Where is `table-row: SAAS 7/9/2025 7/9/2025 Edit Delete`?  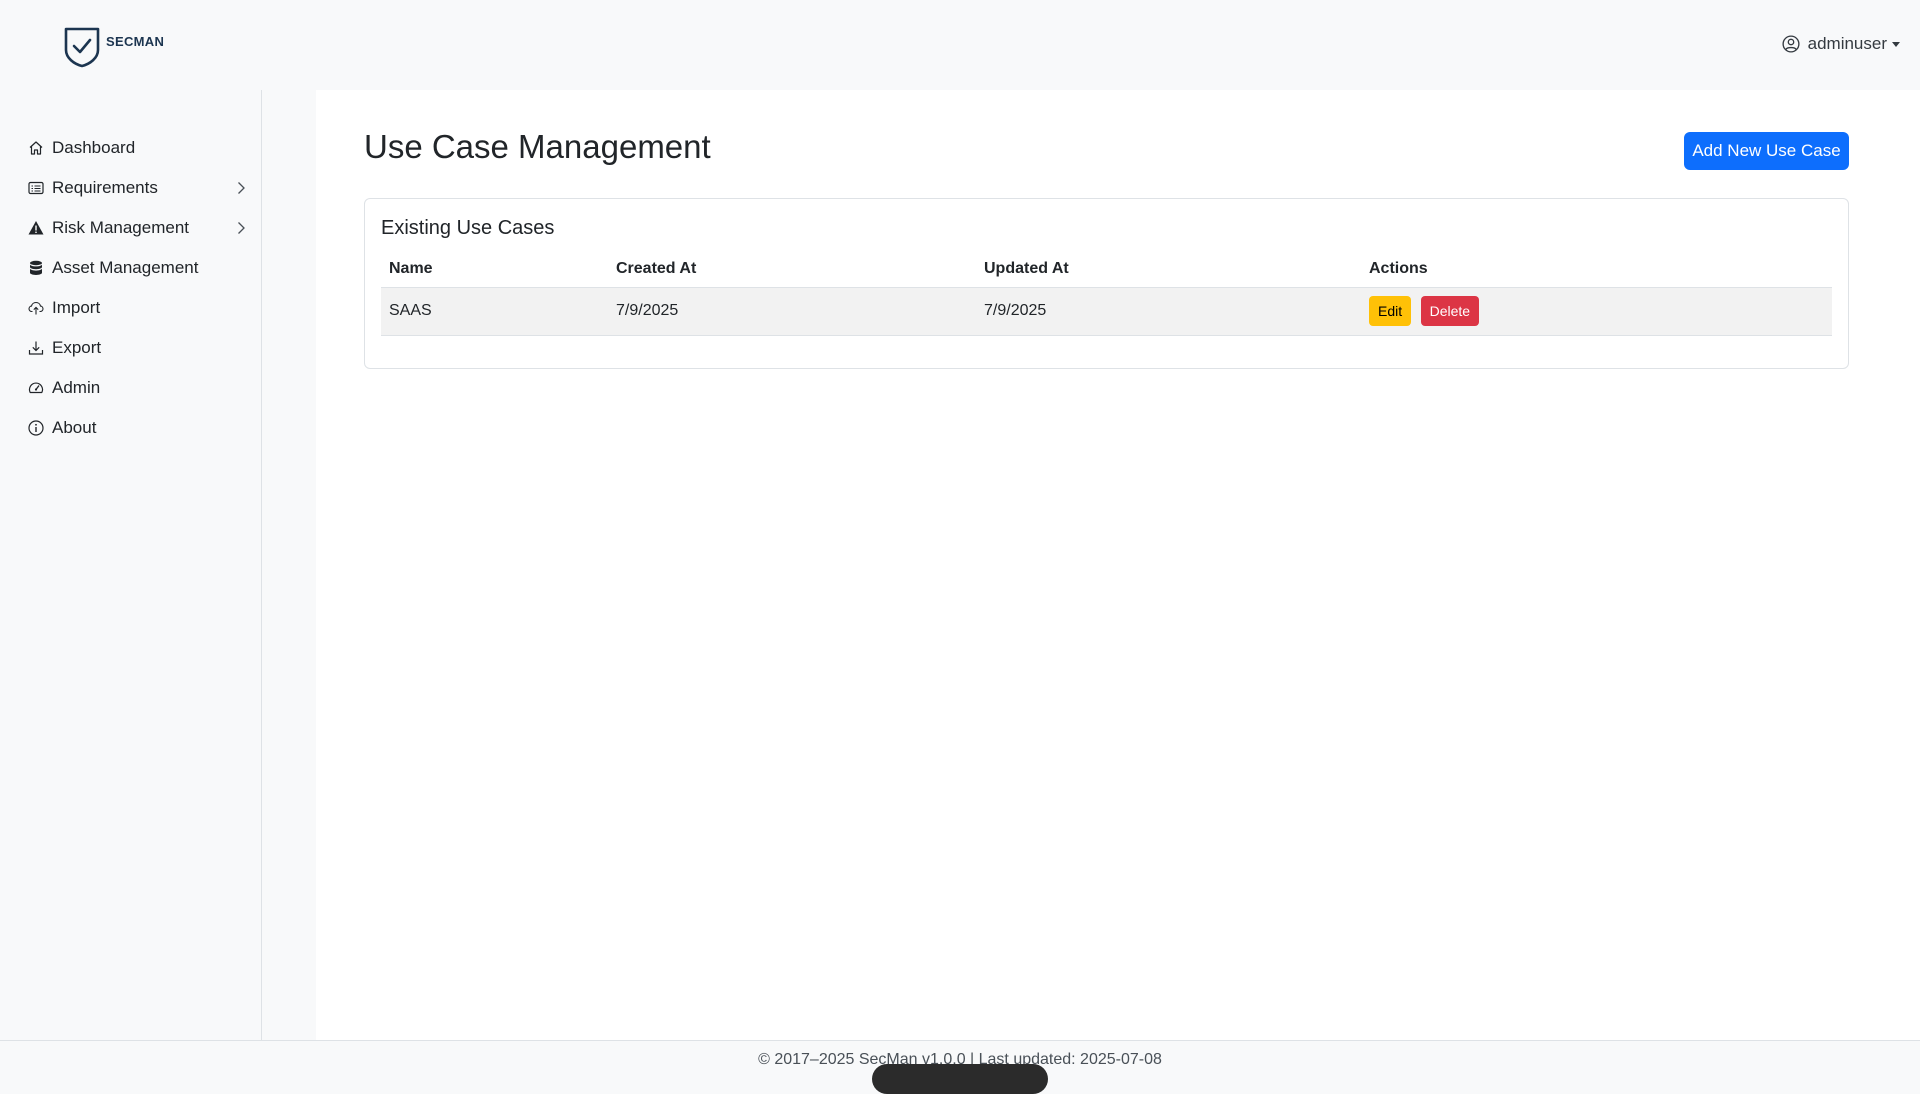
table-row: SAAS 7/9/2025 7/9/2025 Edit Delete is located at coordinates (1106, 311).